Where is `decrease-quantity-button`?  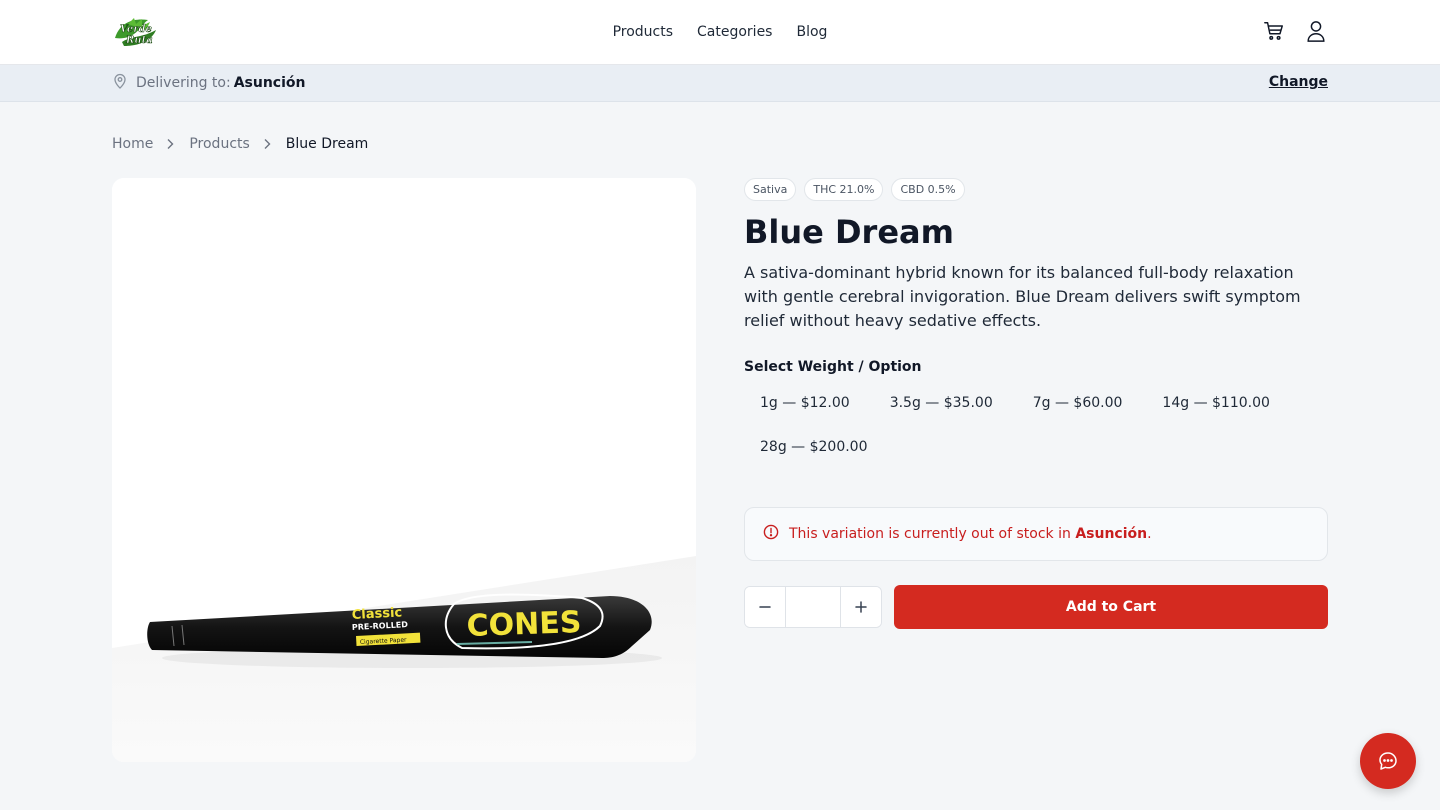 decrease-quantity-button is located at coordinates (765, 607).